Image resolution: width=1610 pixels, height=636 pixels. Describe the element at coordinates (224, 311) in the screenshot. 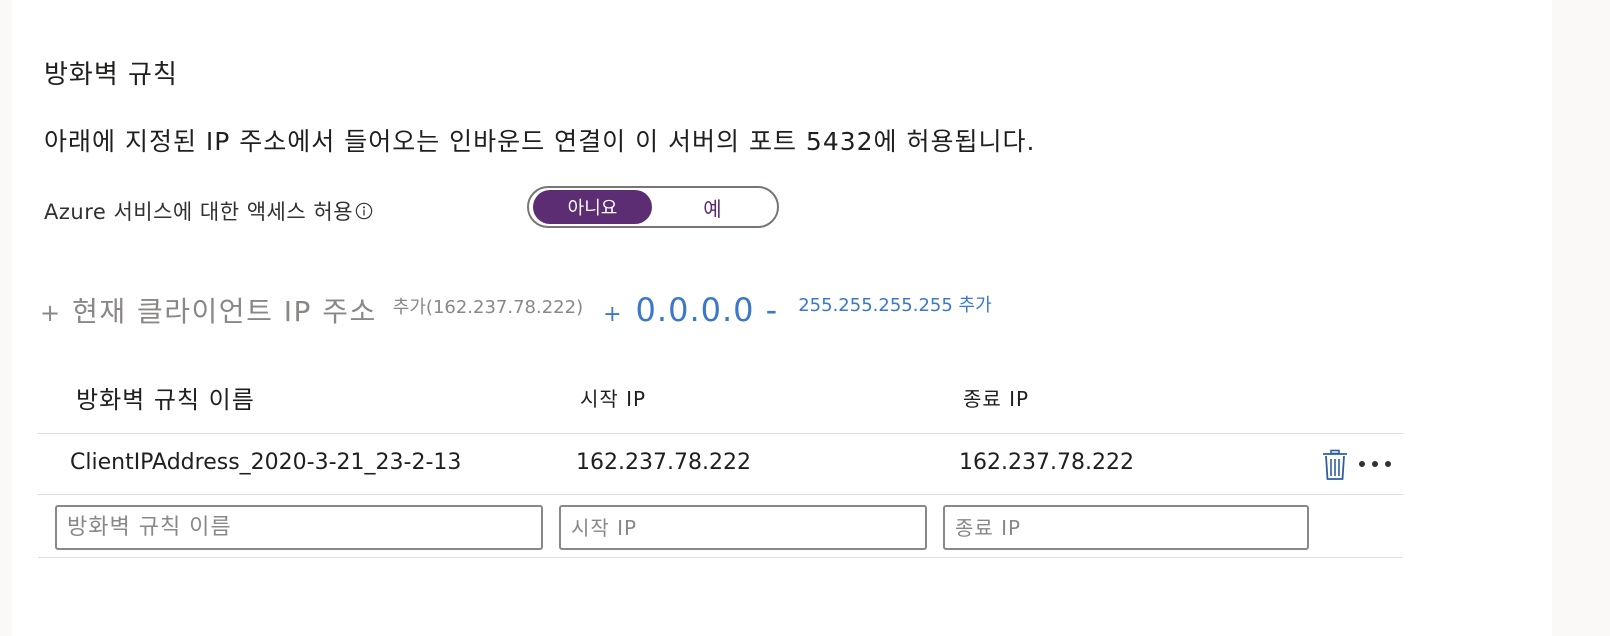

I see `add-current-client-ip-label: 현재 클라이언트 IP 주소` at that location.